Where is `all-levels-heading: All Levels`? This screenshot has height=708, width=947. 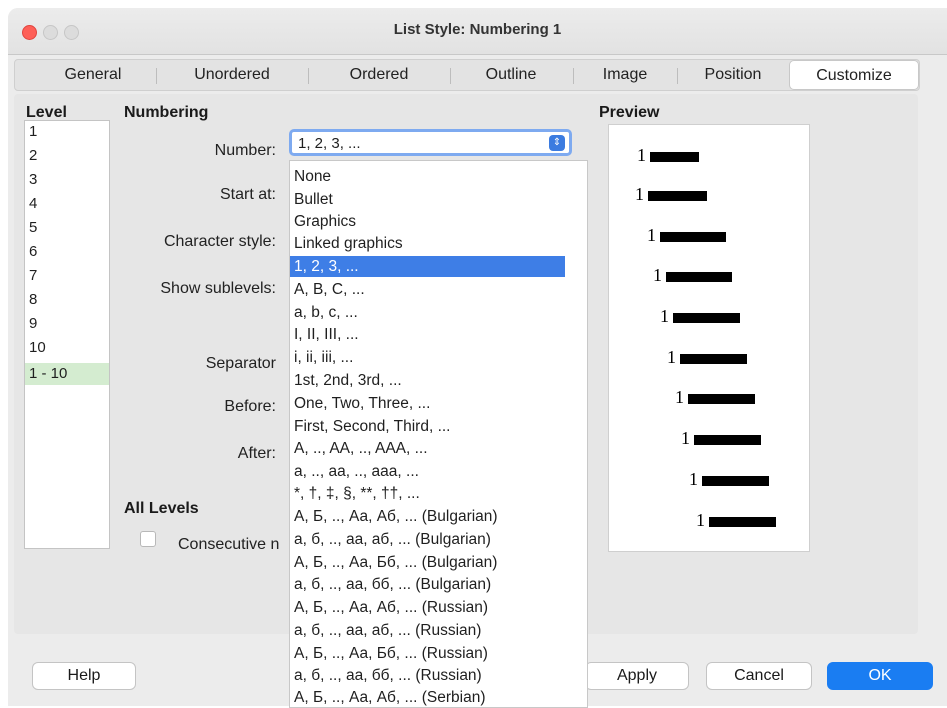
all-levels-heading: All Levels is located at coordinates (161, 508).